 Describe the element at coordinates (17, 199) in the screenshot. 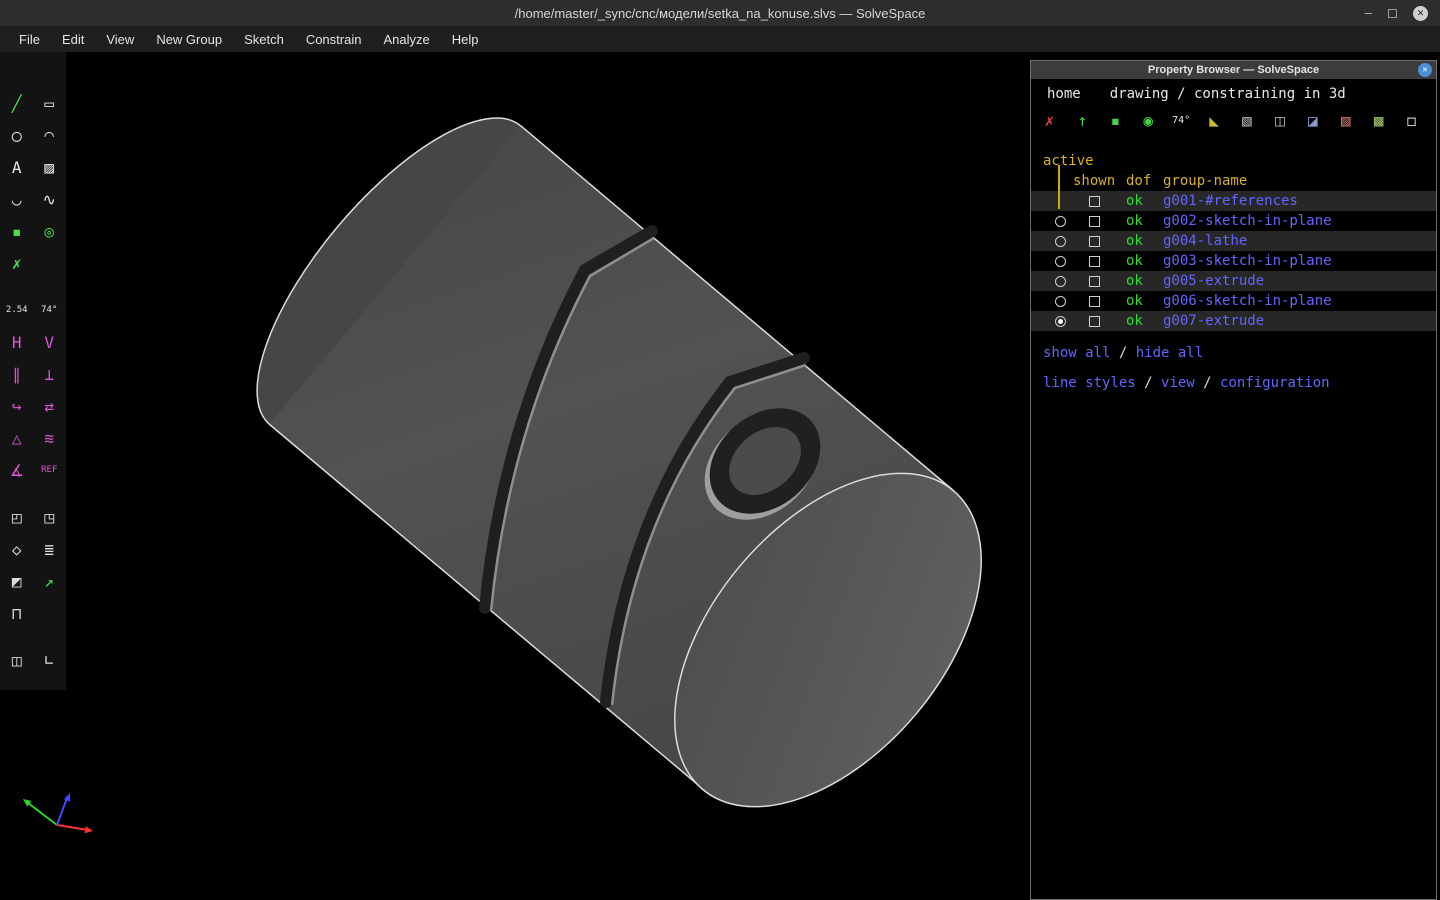

I see `tangent-arc-tool-icon: ◡` at that location.